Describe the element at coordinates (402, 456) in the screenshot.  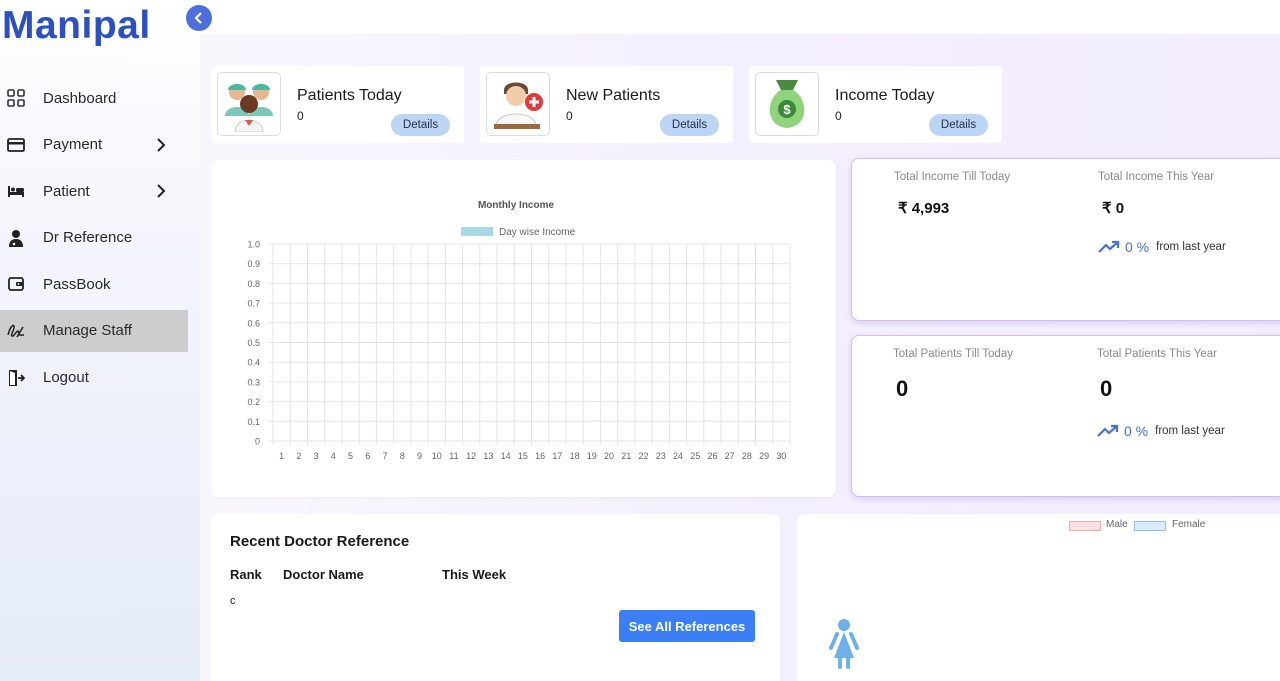
I see `x-tick-label: 8` at that location.